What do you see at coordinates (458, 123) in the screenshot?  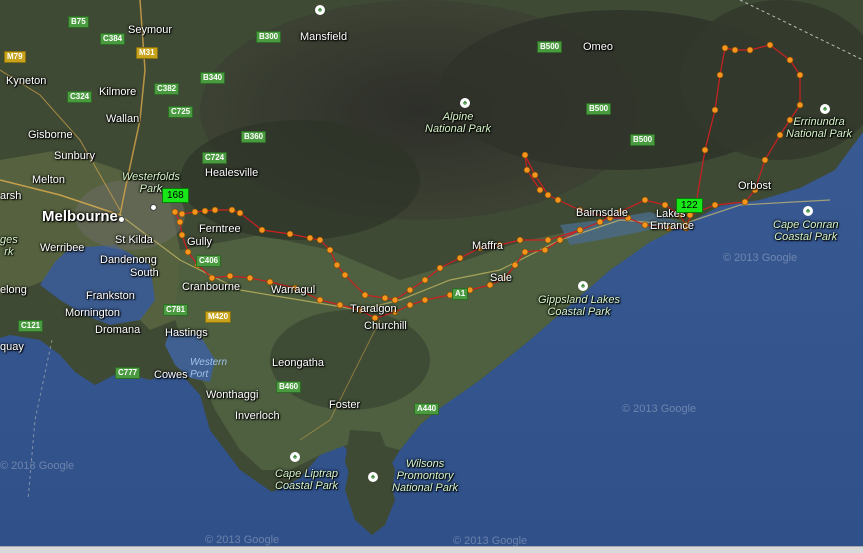 I see `park-label: Alpine National Park` at bounding box center [458, 123].